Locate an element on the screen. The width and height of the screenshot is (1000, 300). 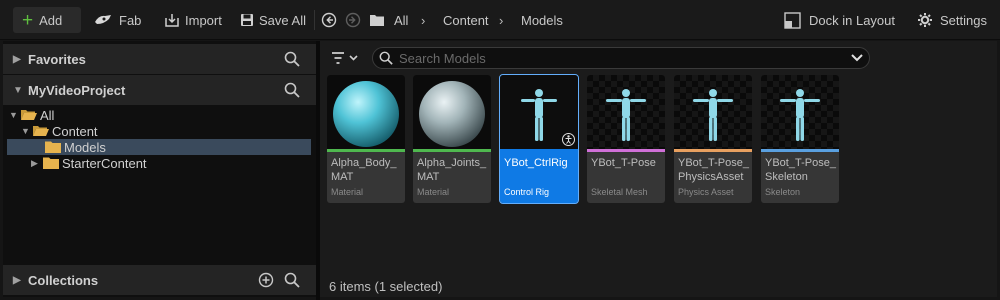
forward-button is located at coordinates (353, 20).